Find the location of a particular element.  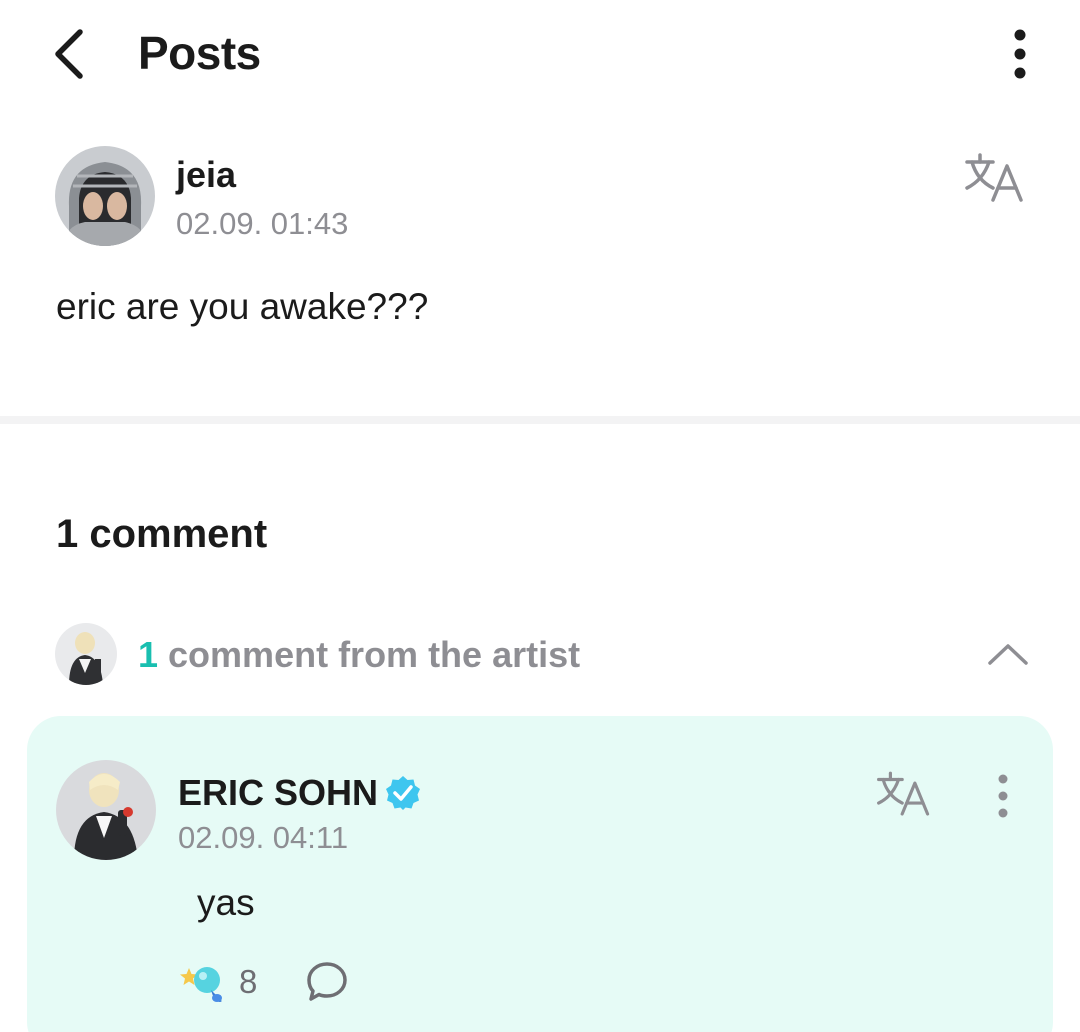

back-button is located at coordinates (68, 54).